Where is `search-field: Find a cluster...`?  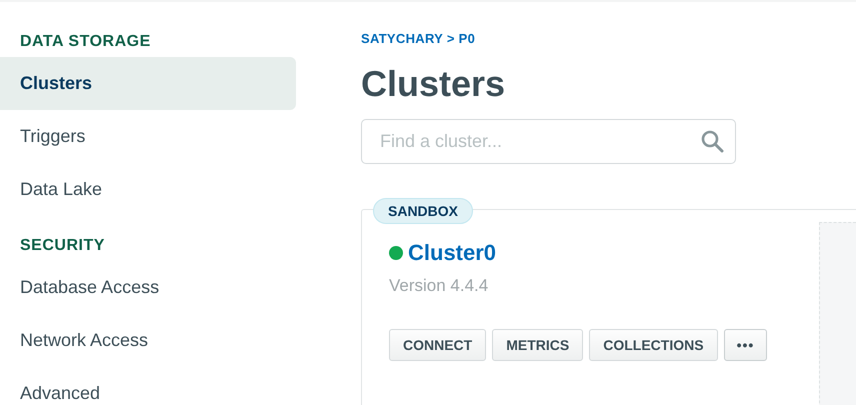
search-field: Find a cluster... is located at coordinates (548, 141).